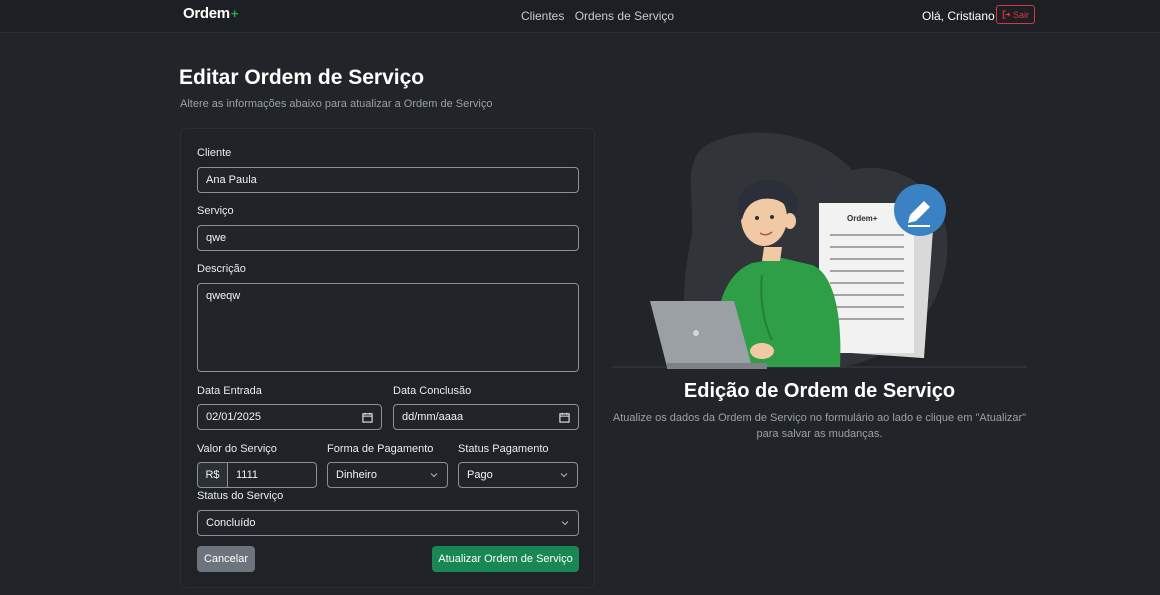 The width and height of the screenshot is (1160, 595). What do you see at coordinates (380, 449) in the screenshot?
I see `forma-pagamento-label: Forma de Pagamento` at bounding box center [380, 449].